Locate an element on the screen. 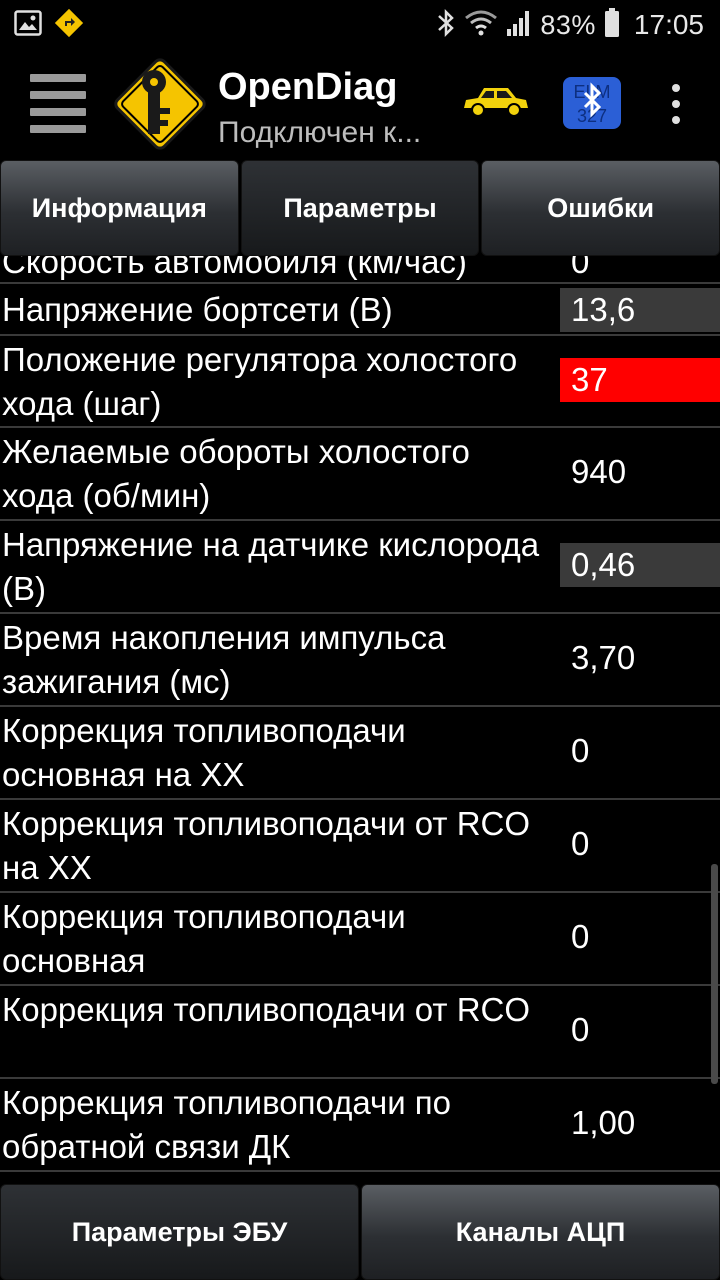 The height and width of the screenshot is (1280, 720). parameter-value: 3,70 is located at coordinates (603, 657).